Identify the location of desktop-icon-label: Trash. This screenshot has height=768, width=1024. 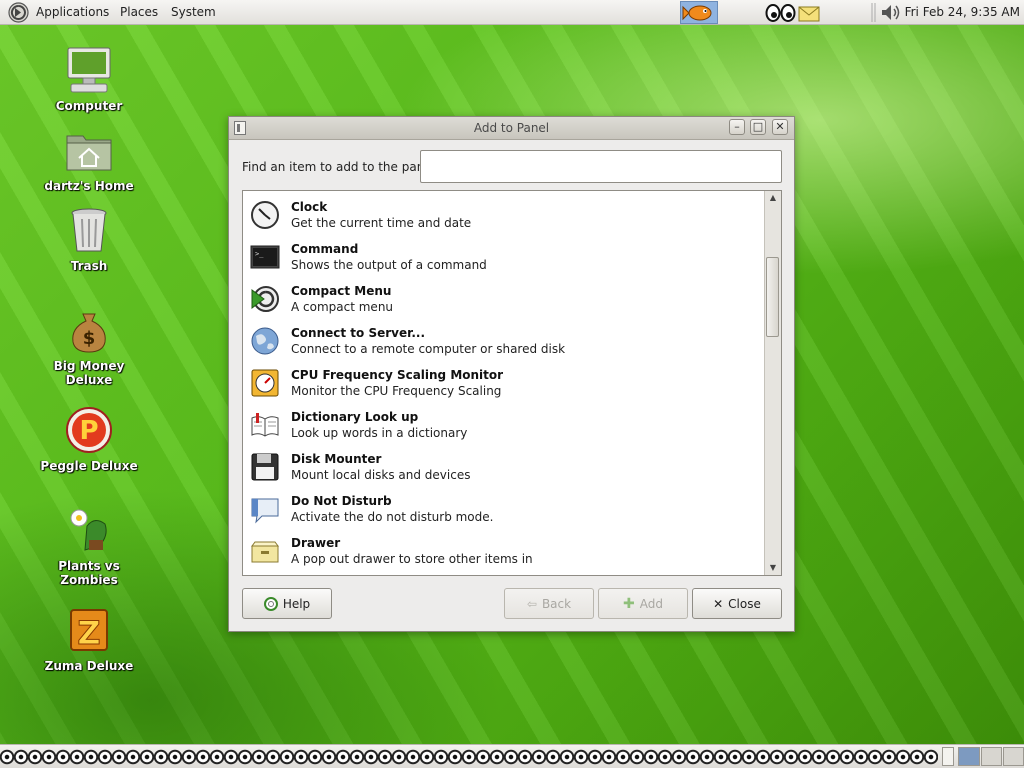
(89, 266).